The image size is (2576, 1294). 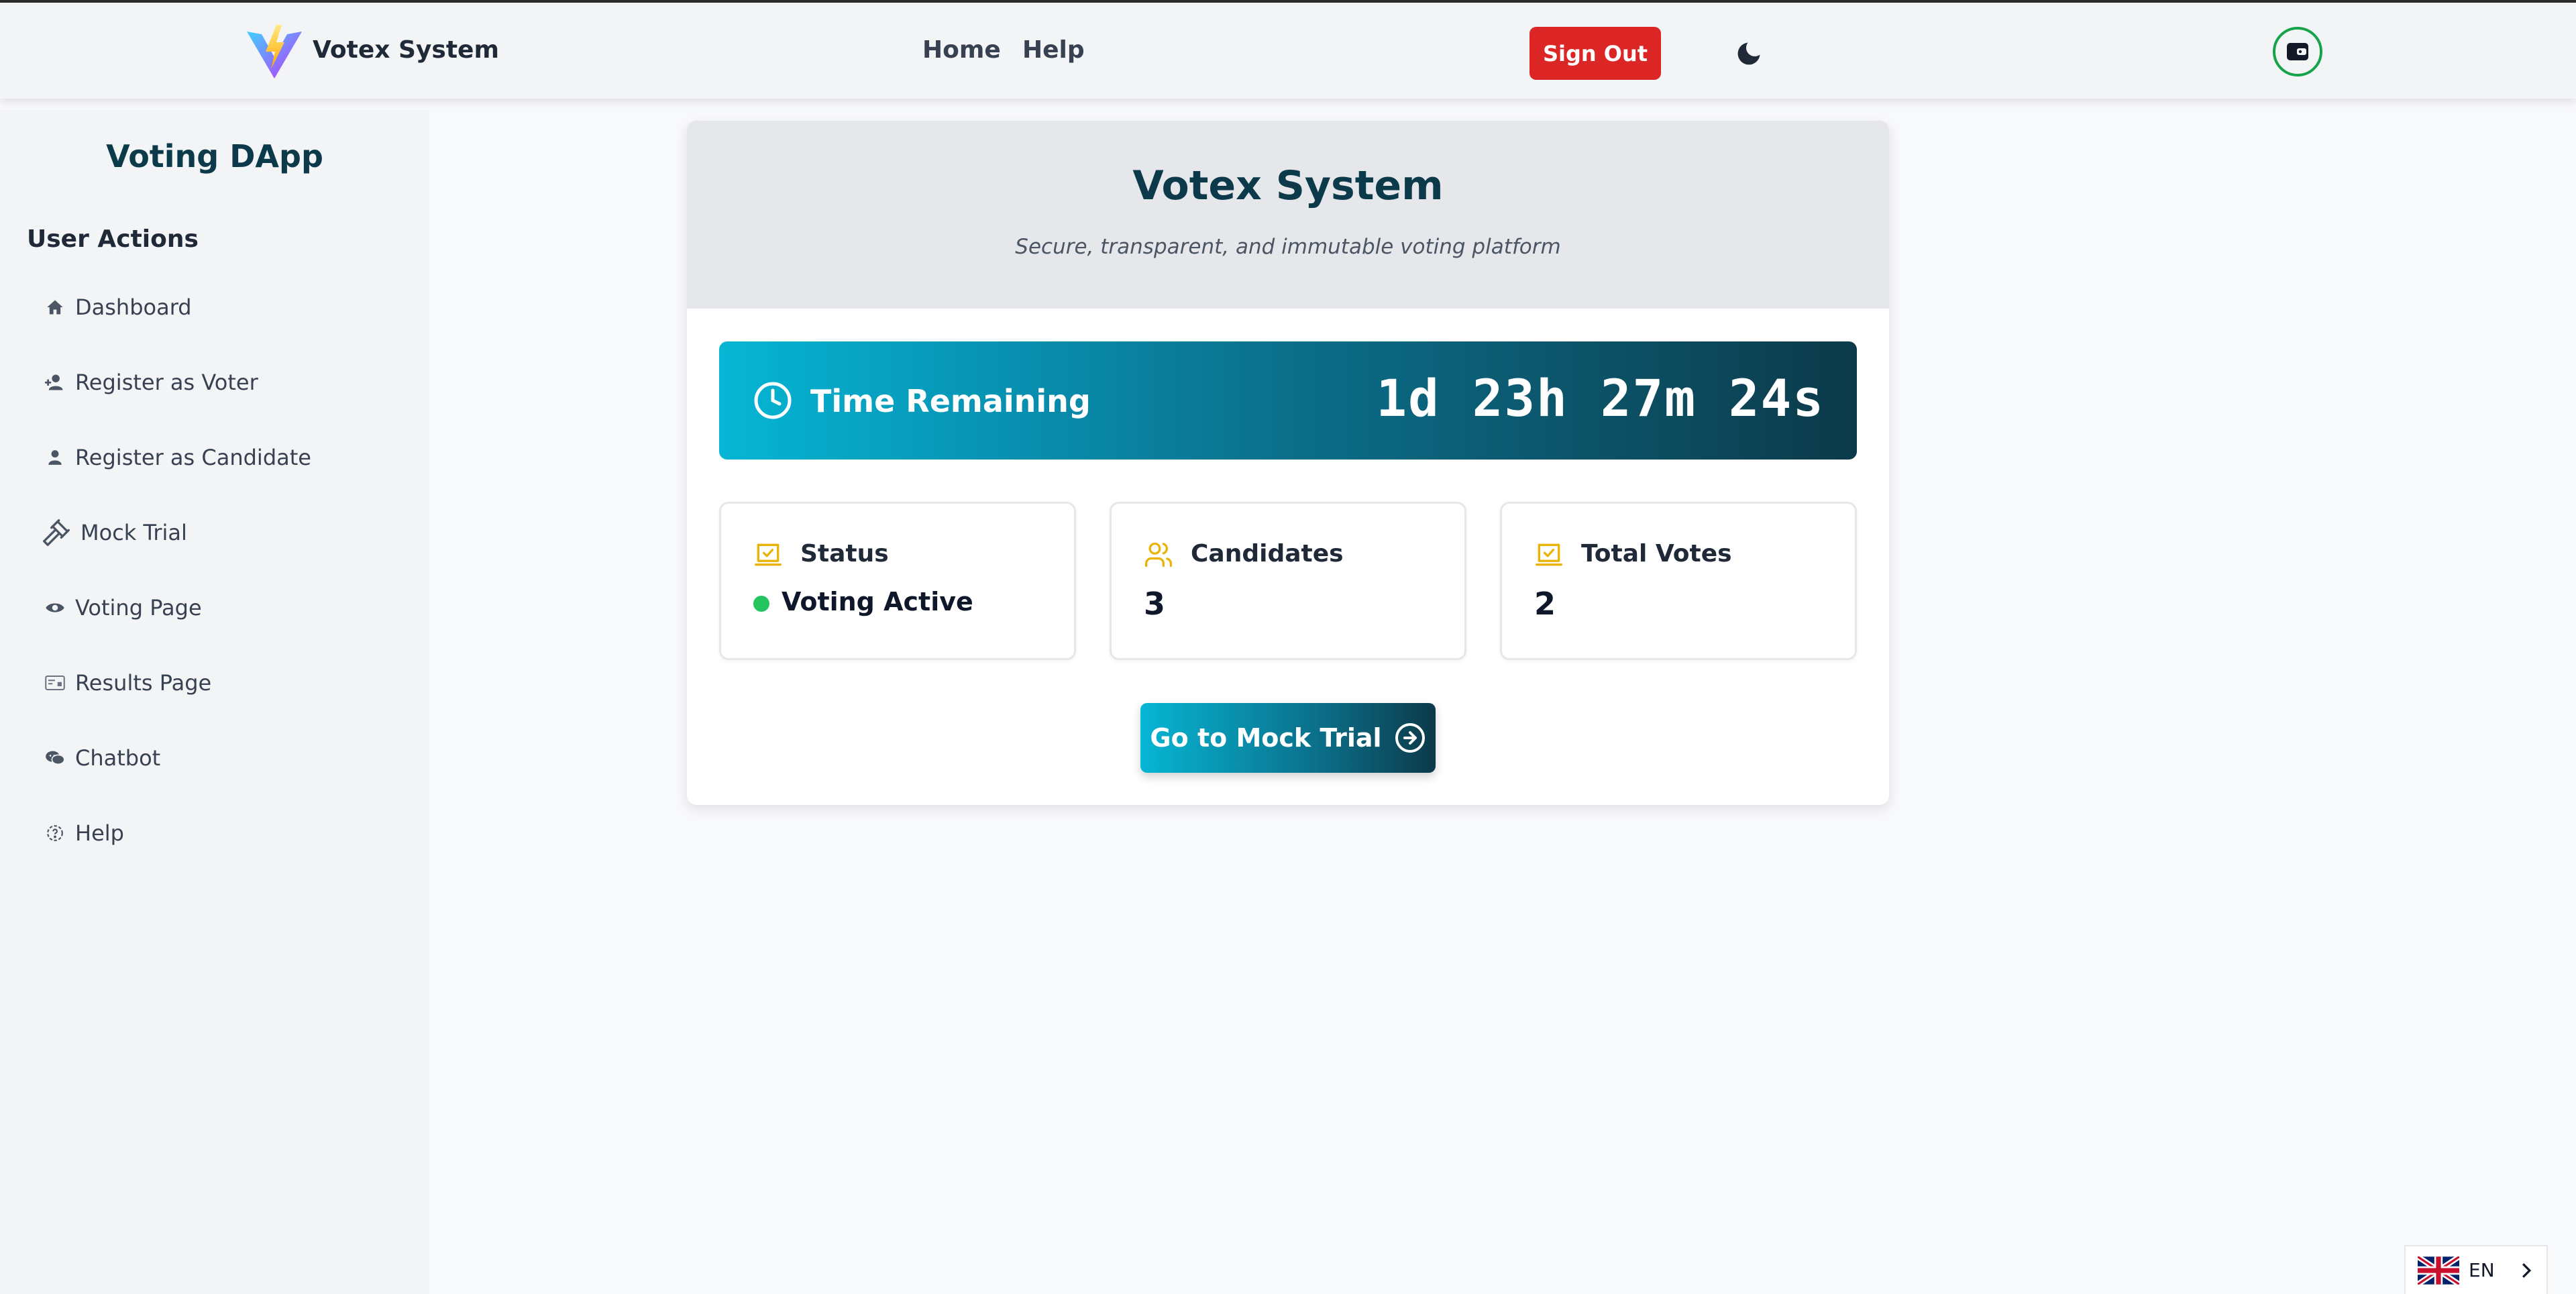 I want to click on candidates-count: 3, so click(x=1155, y=604).